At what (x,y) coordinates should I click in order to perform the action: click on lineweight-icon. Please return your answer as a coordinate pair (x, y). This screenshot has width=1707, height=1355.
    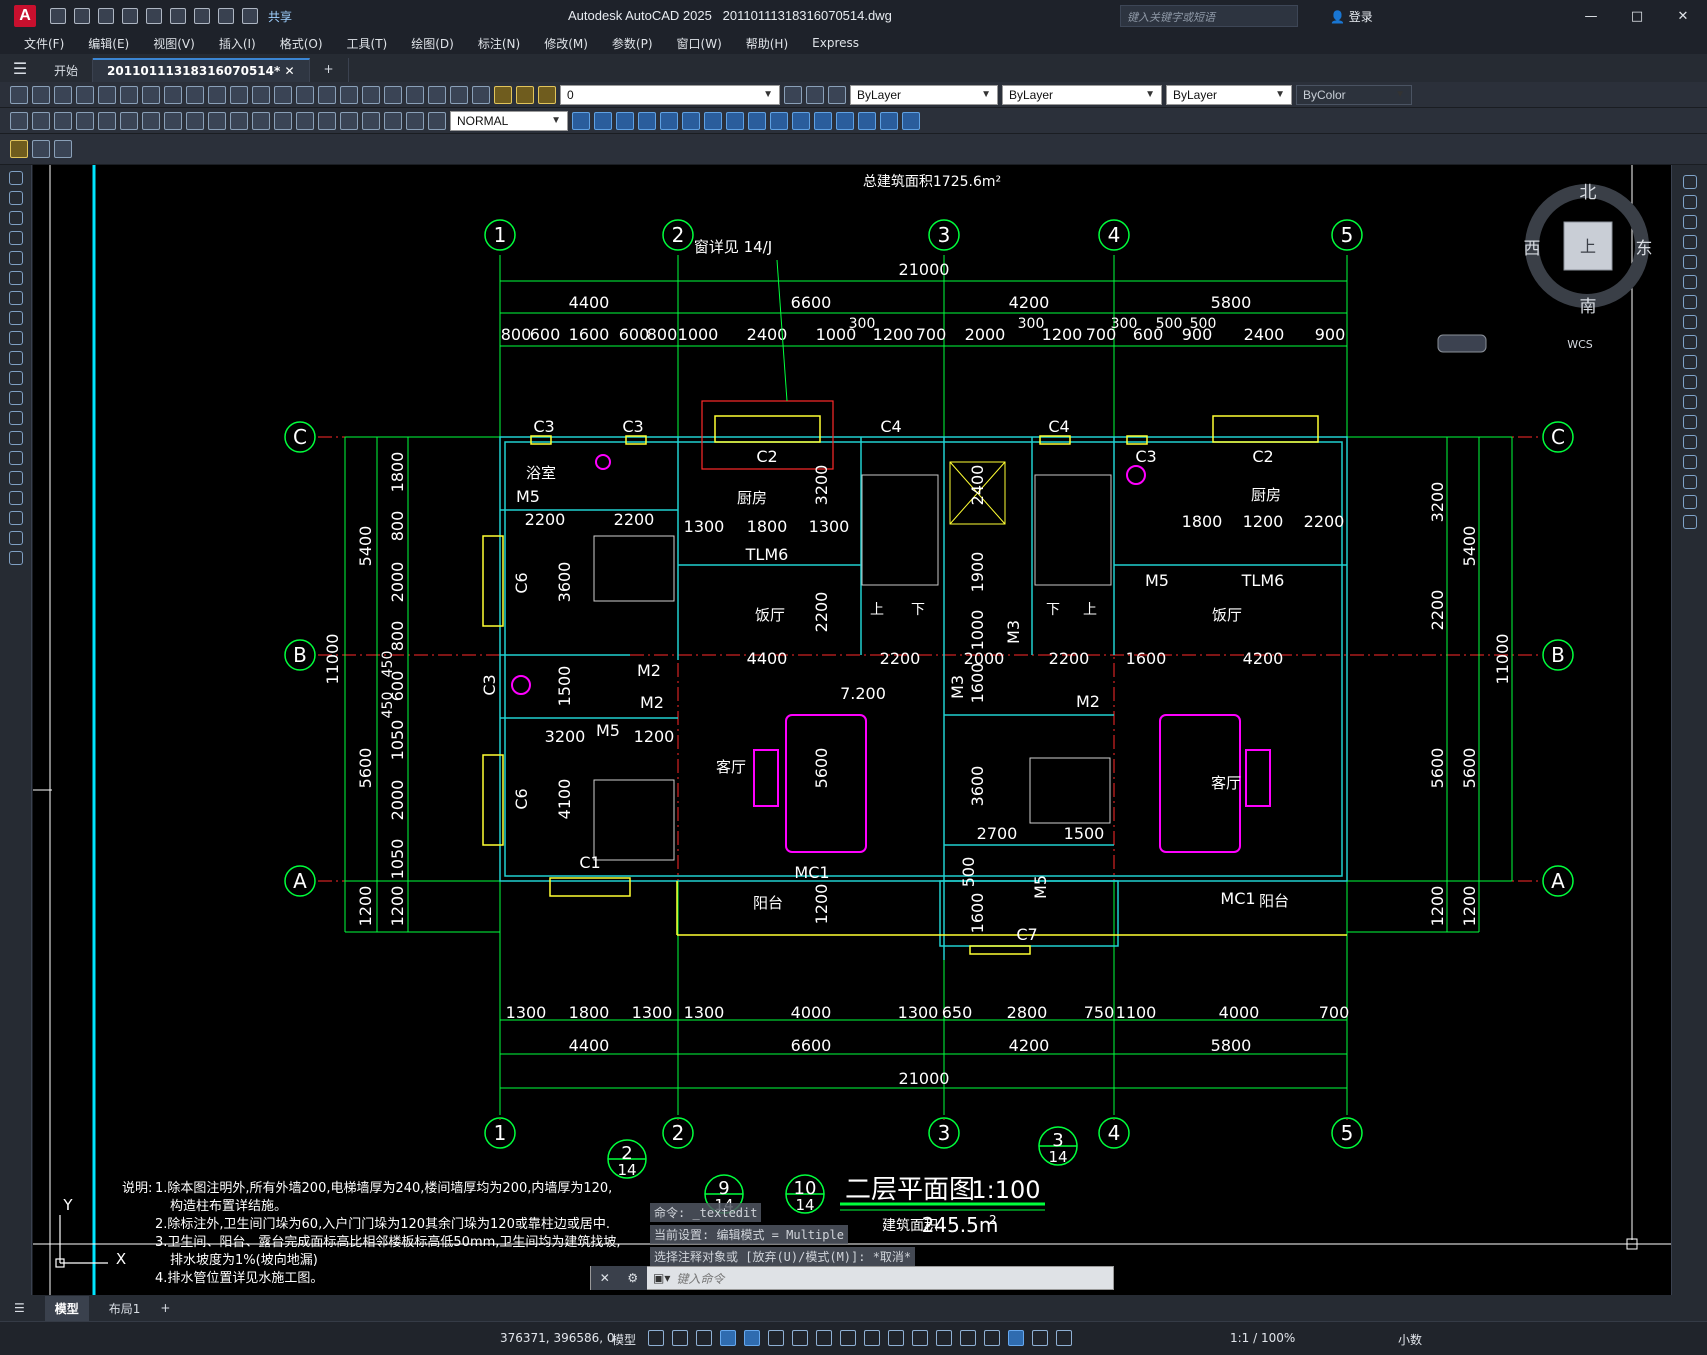
    Looking at the image, I should click on (848, 1338).